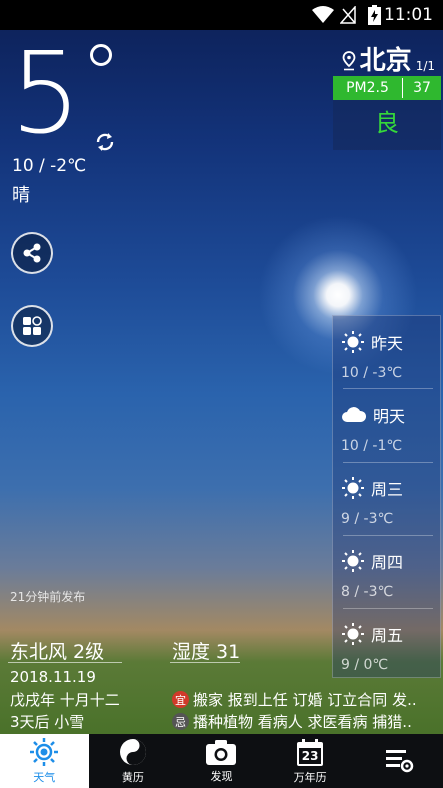  Describe the element at coordinates (57, 652) in the screenshot. I see `wind-info: 东北风 2级` at that location.